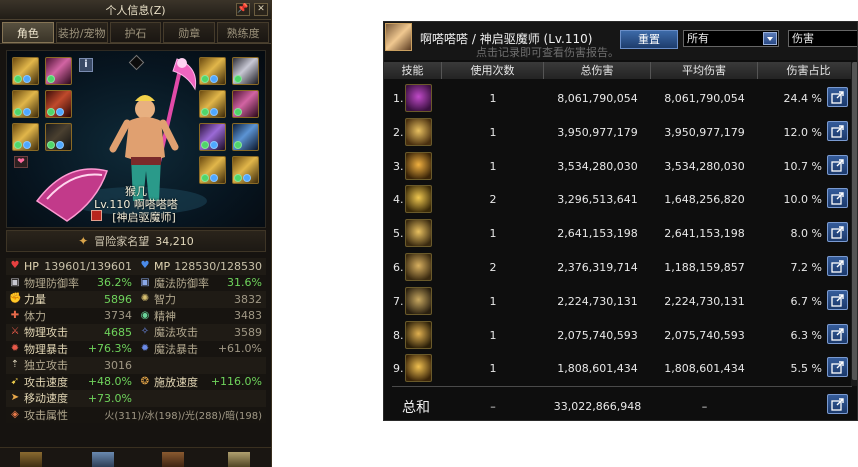 This screenshot has height=467, width=858. Describe the element at coordinates (212, 71) in the screenshot. I see `equip-slot-bracelet` at that location.